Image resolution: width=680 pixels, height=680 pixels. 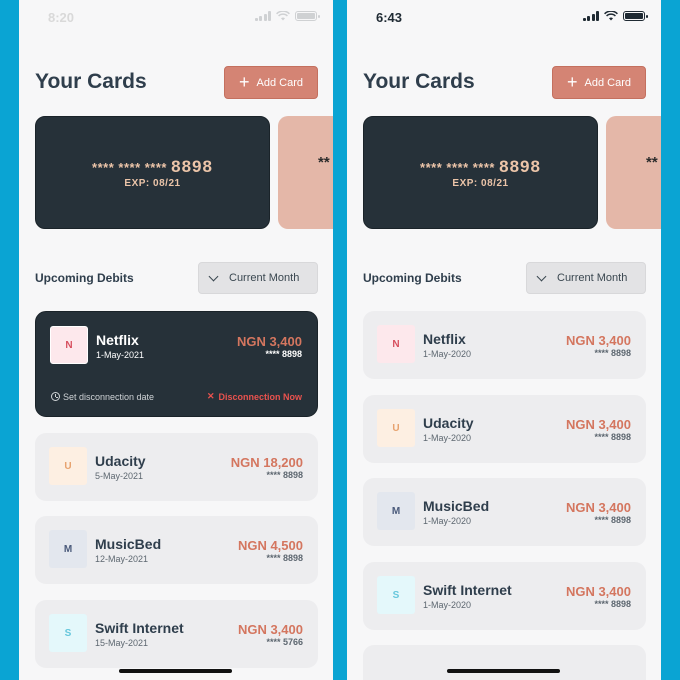 What do you see at coordinates (266, 462) in the screenshot?
I see `debit-amount: NGN 18,200` at bounding box center [266, 462].